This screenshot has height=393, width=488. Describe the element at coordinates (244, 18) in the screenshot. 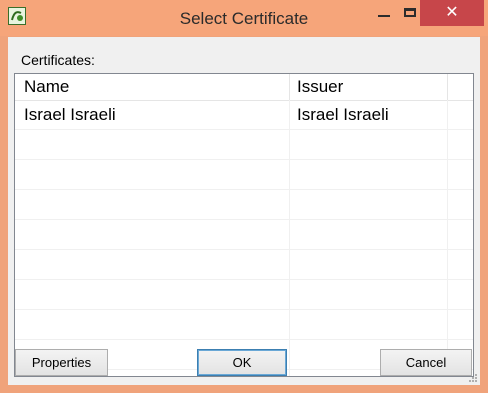

I see `title-bar: Select Certificate ✕` at that location.